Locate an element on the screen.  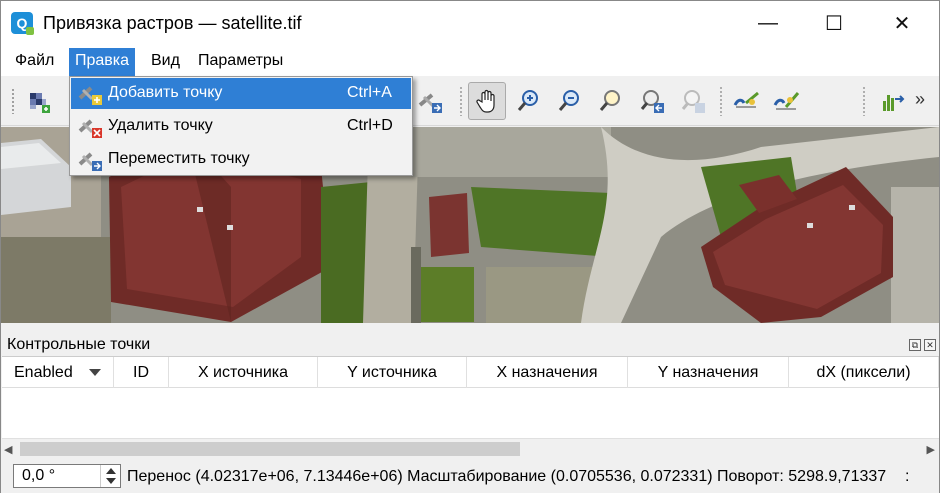
panel-float-button: ⧉ is located at coordinates (915, 345).